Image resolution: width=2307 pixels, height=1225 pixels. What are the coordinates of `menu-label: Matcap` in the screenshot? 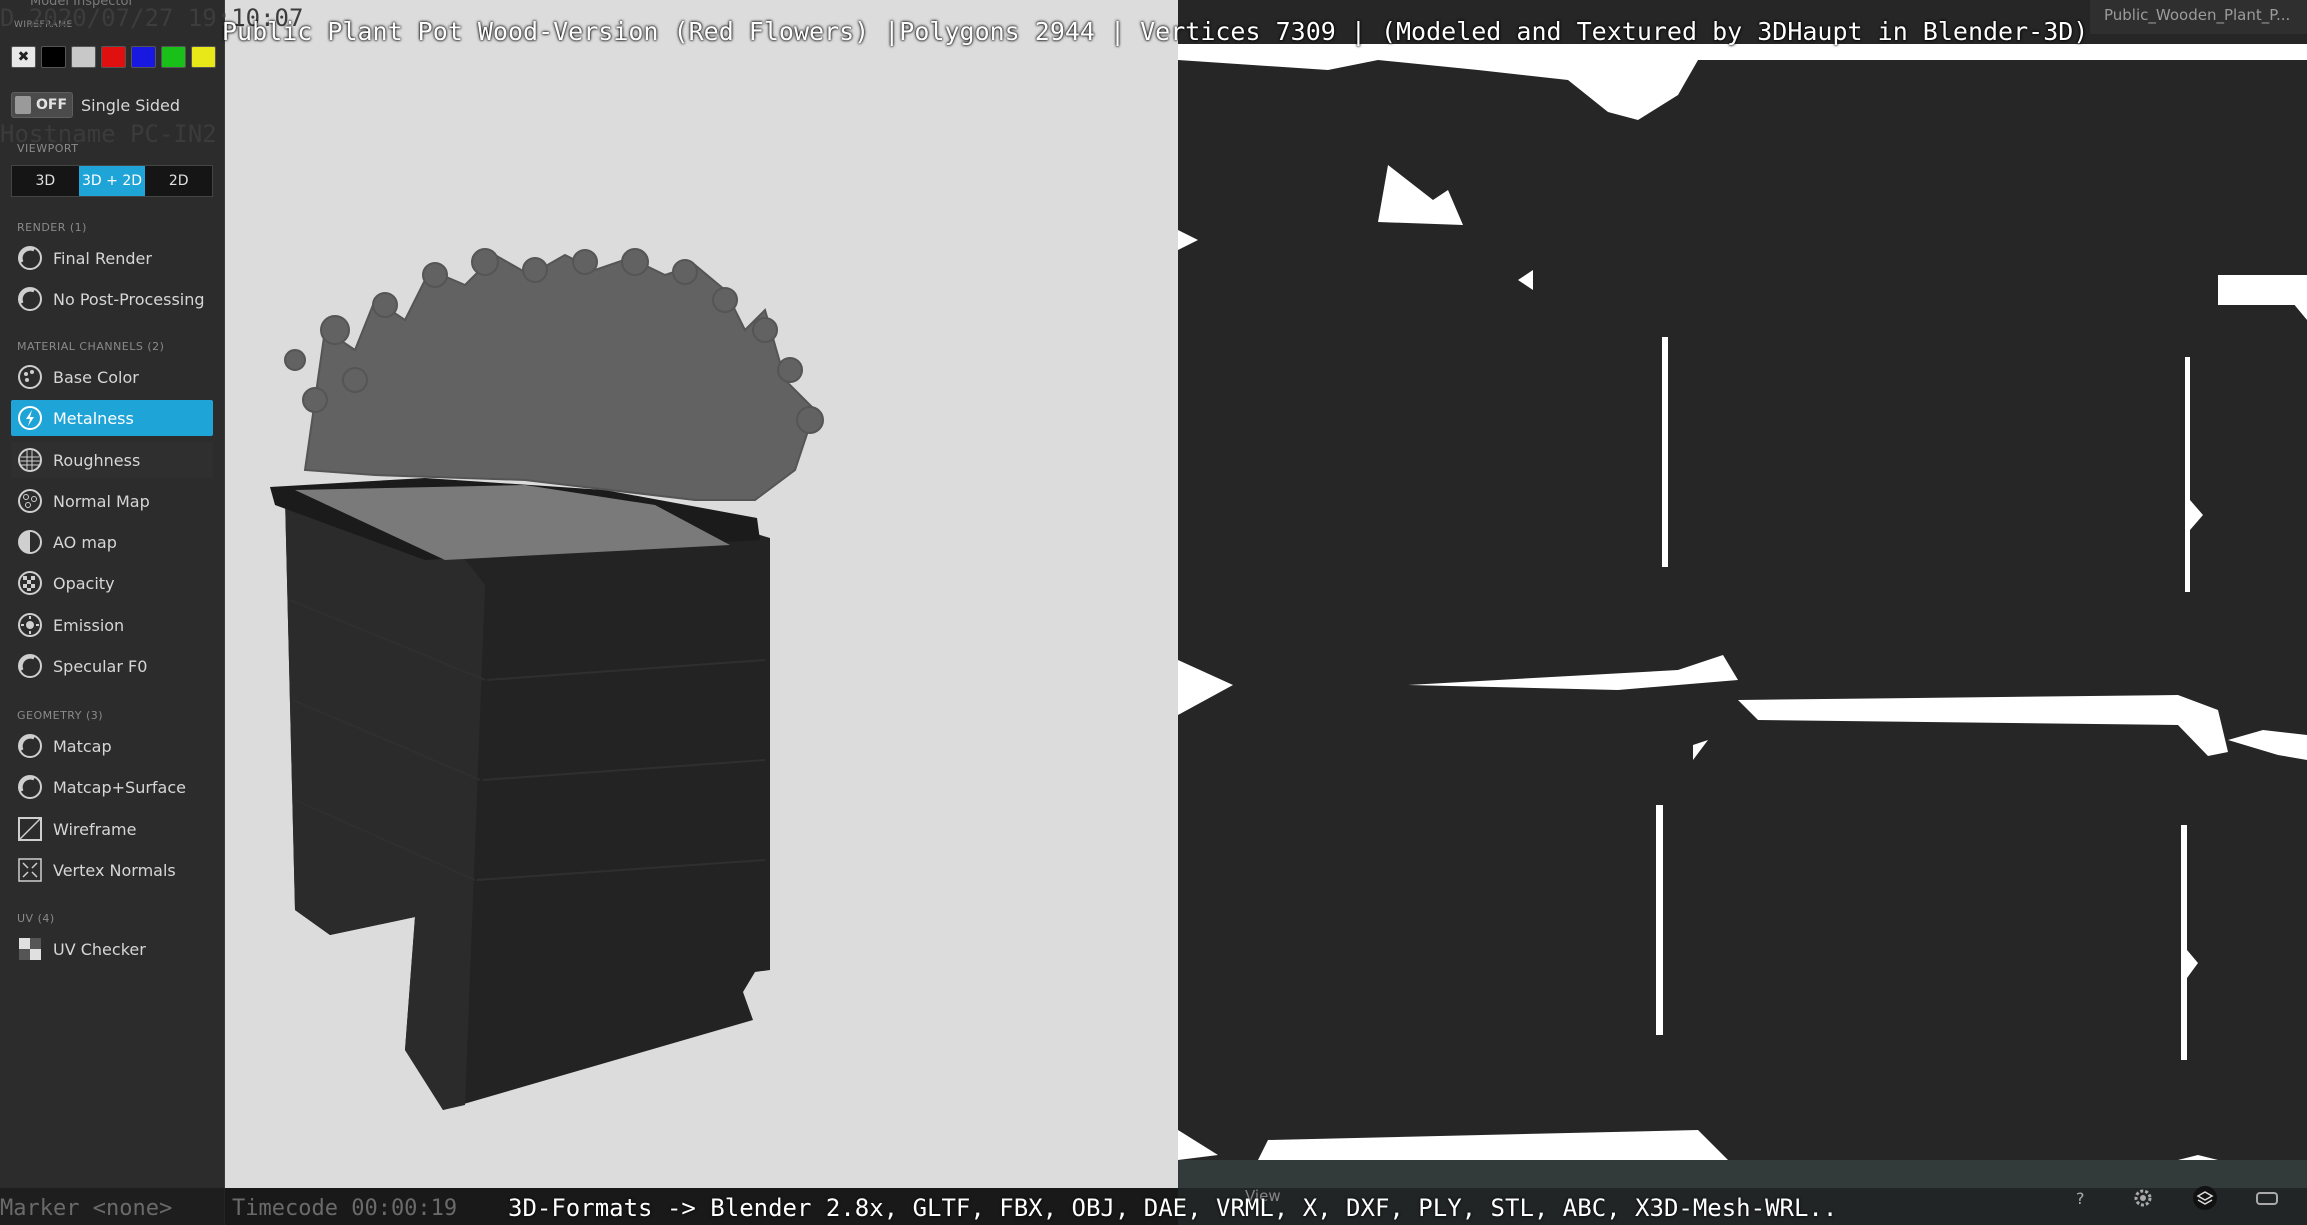 It's located at (82, 746).